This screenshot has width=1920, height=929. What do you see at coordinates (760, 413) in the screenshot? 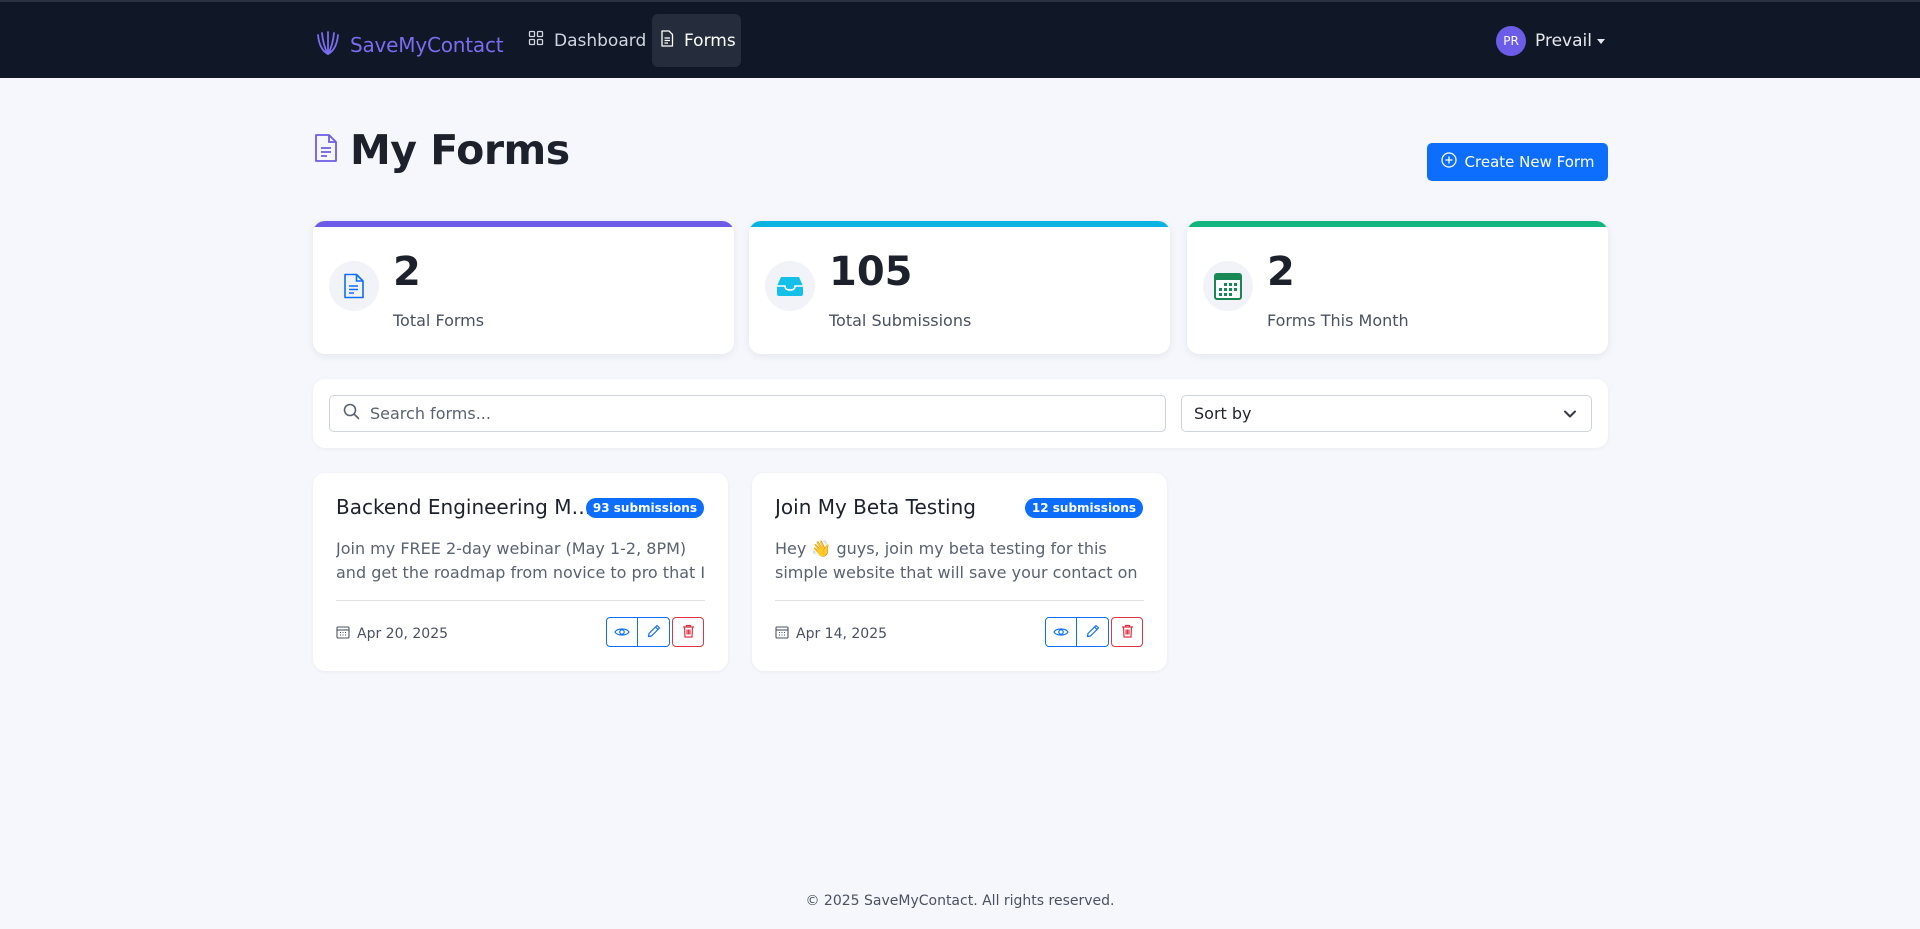
I see `search-input` at bounding box center [760, 413].